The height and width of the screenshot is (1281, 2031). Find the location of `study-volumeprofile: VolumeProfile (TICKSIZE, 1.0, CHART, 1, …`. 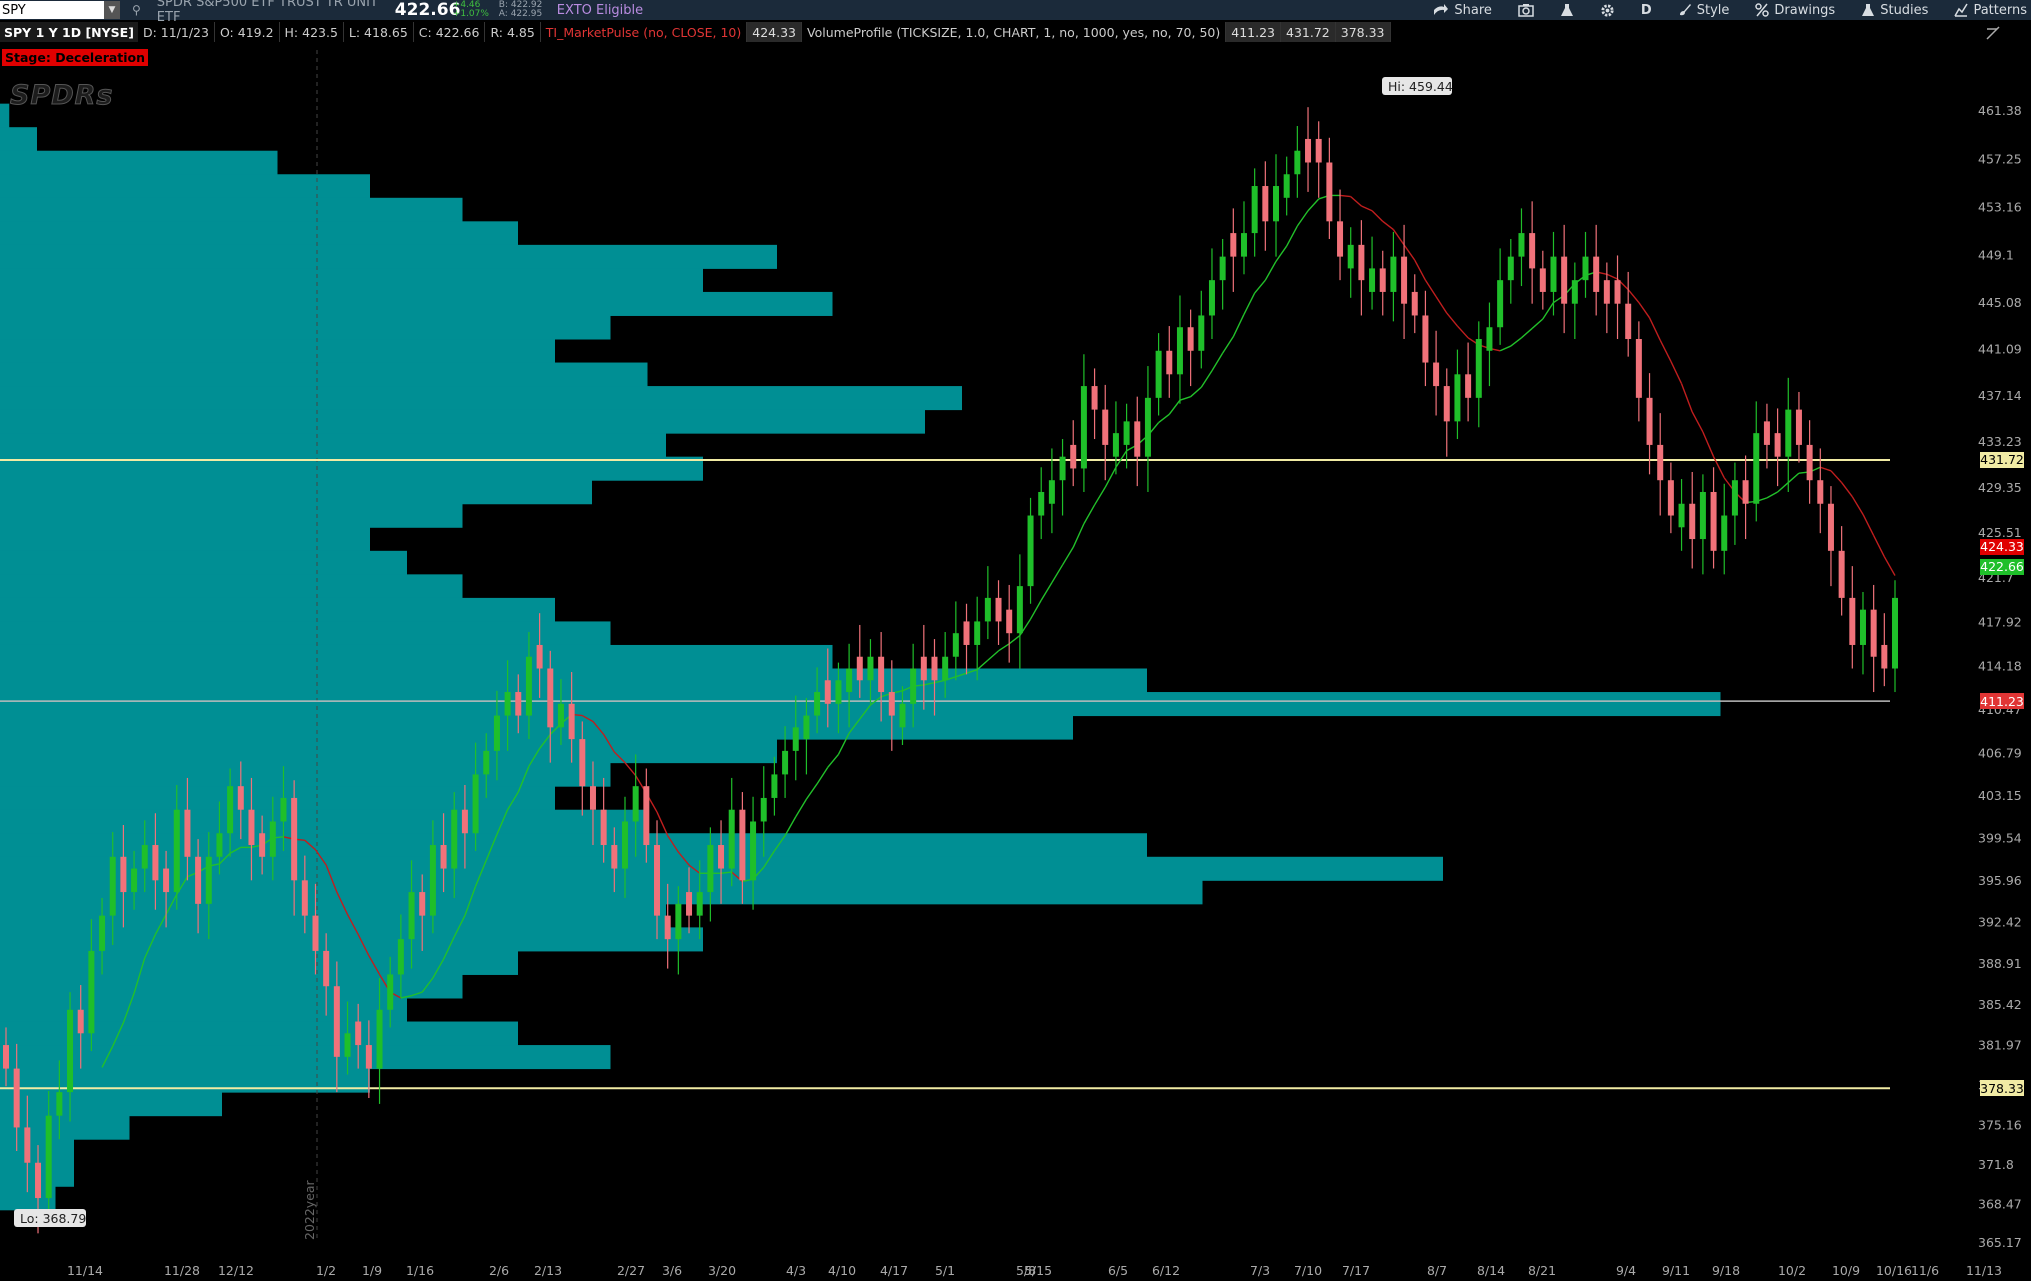

study-volumeprofile: VolumeProfile (TICKSIZE, 1.0, CHART, 1, … is located at coordinates (1014, 32).